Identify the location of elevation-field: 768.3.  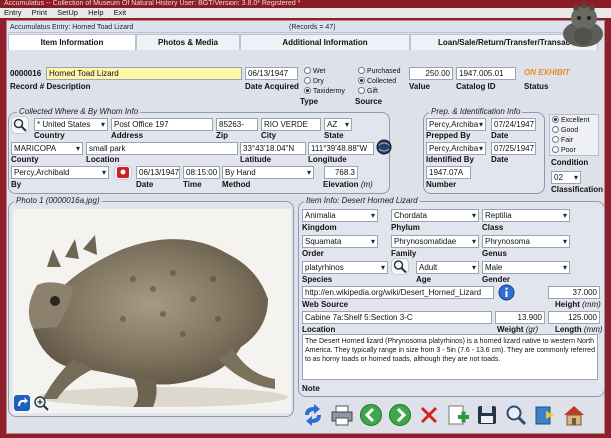
(341, 172).